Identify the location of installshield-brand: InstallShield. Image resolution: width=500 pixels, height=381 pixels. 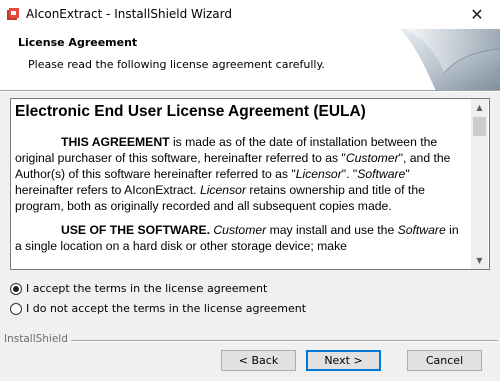
(37, 339).